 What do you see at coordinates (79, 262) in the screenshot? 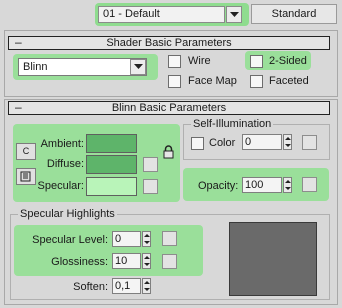
I see `glossiness-label: Glossiness:` at bounding box center [79, 262].